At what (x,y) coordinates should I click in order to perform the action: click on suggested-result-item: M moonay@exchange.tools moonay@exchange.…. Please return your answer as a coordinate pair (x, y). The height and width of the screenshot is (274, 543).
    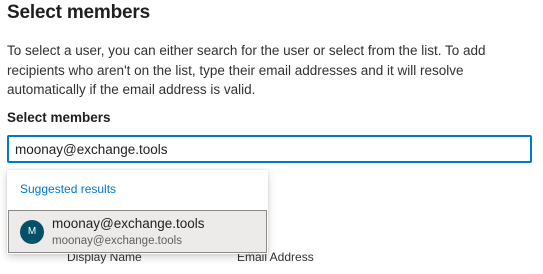
    Looking at the image, I should click on (137, 231).